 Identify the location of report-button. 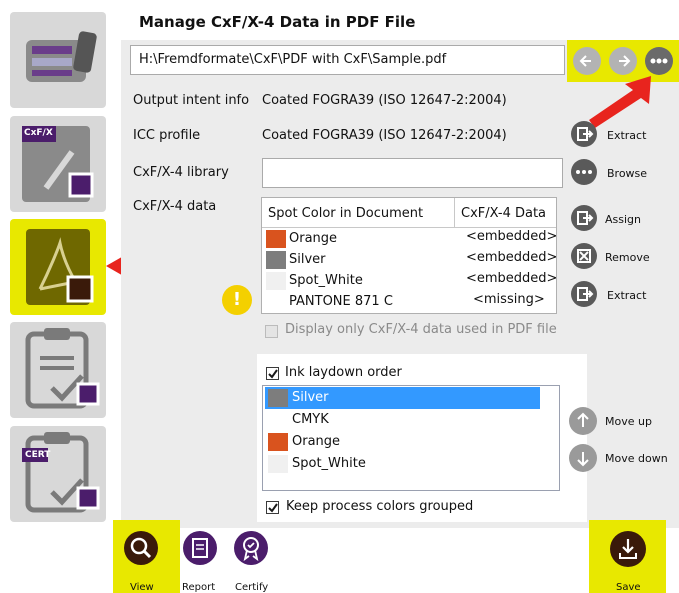
(200, 548).